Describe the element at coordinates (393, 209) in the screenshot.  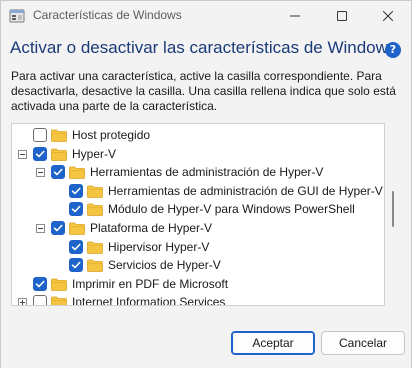
I see `scrollbar-thumb` at that location.